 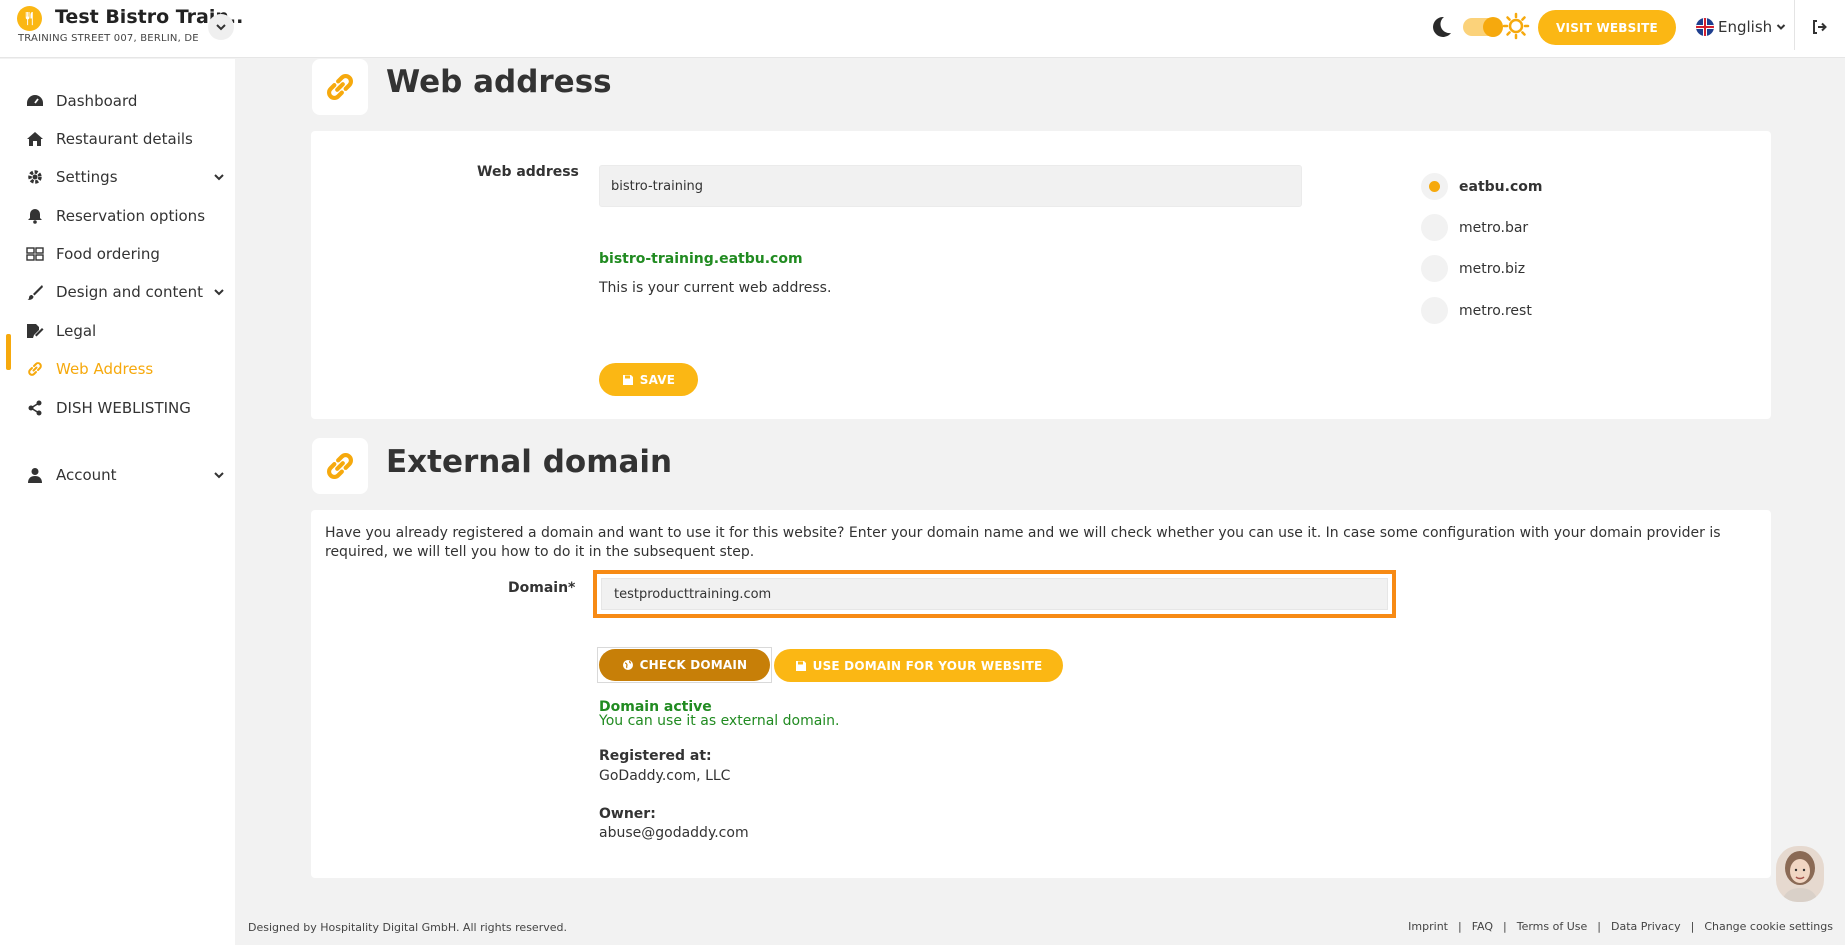 What do you see at coordinates (719, 721) in the screenshot?
I see `domain-status-text: You can use it as external domain.` at bounding box center [719, 721].